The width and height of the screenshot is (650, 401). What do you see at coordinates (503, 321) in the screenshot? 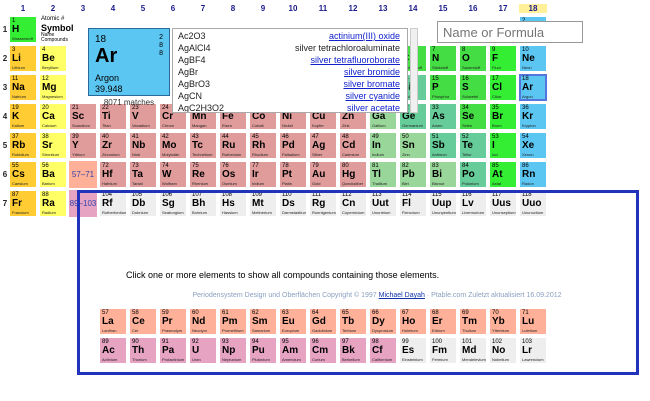
I see `element-cell-yb: 70 Yb Ytterbium` at bounding box center [503, 321].